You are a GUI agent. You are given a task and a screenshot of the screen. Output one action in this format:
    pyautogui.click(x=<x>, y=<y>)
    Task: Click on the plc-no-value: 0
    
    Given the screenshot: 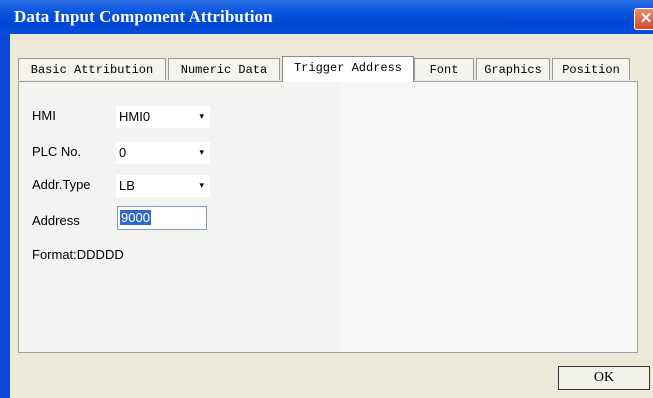 What is the action you would take?
    pyautogui.click(x=123, y=152)
    